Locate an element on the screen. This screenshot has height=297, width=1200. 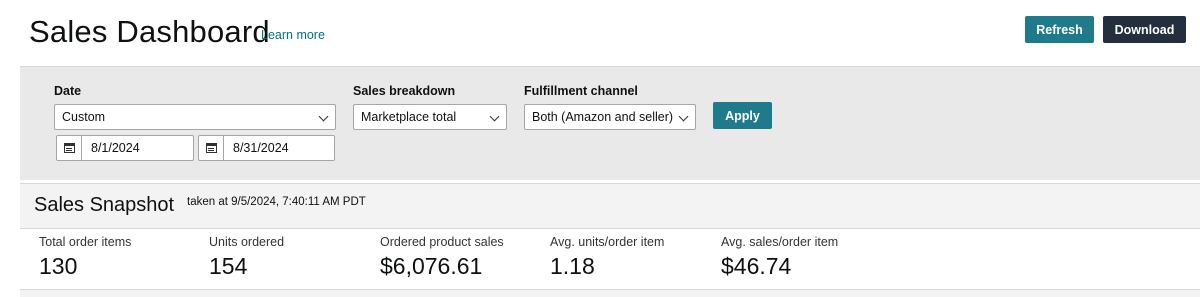
end-date-input: 8/31/2024 is located at coordinates (266, 148).